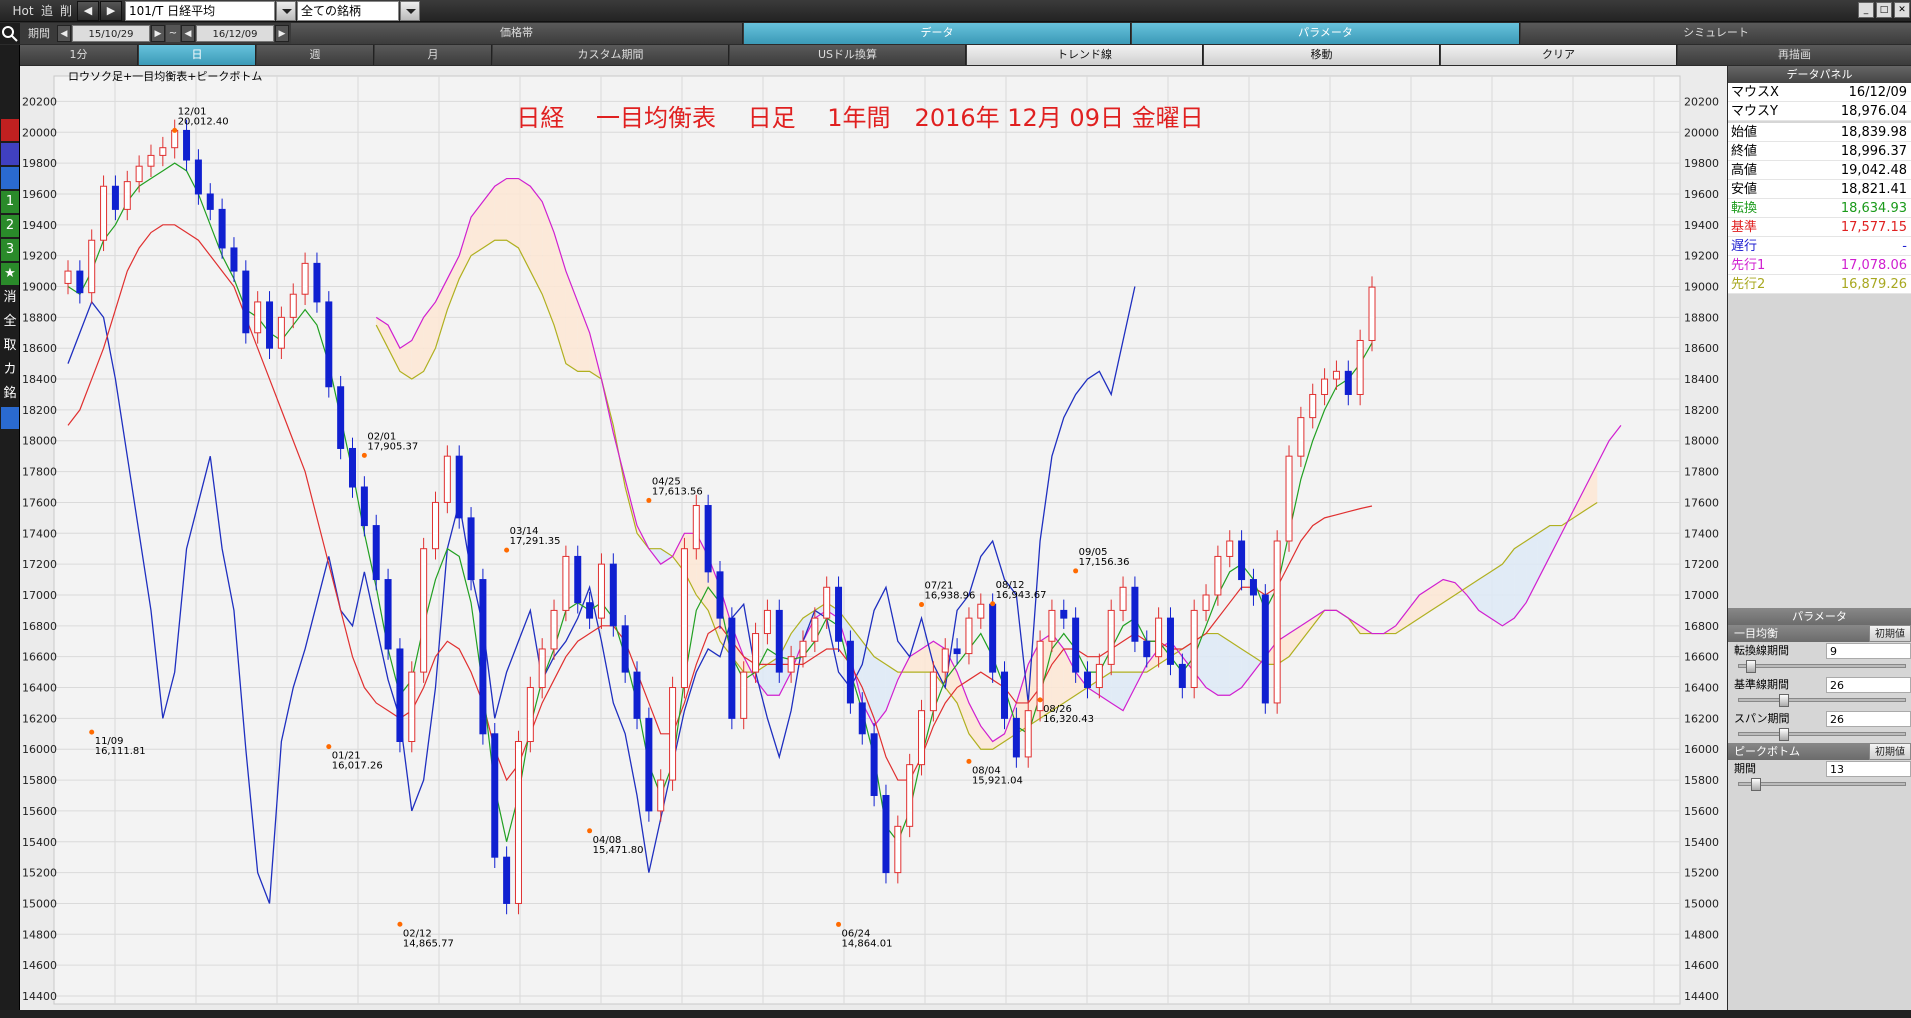 This screenshot has width=1911, height=1018. I want to click on tab-1min: 1分, so click(79, 55).